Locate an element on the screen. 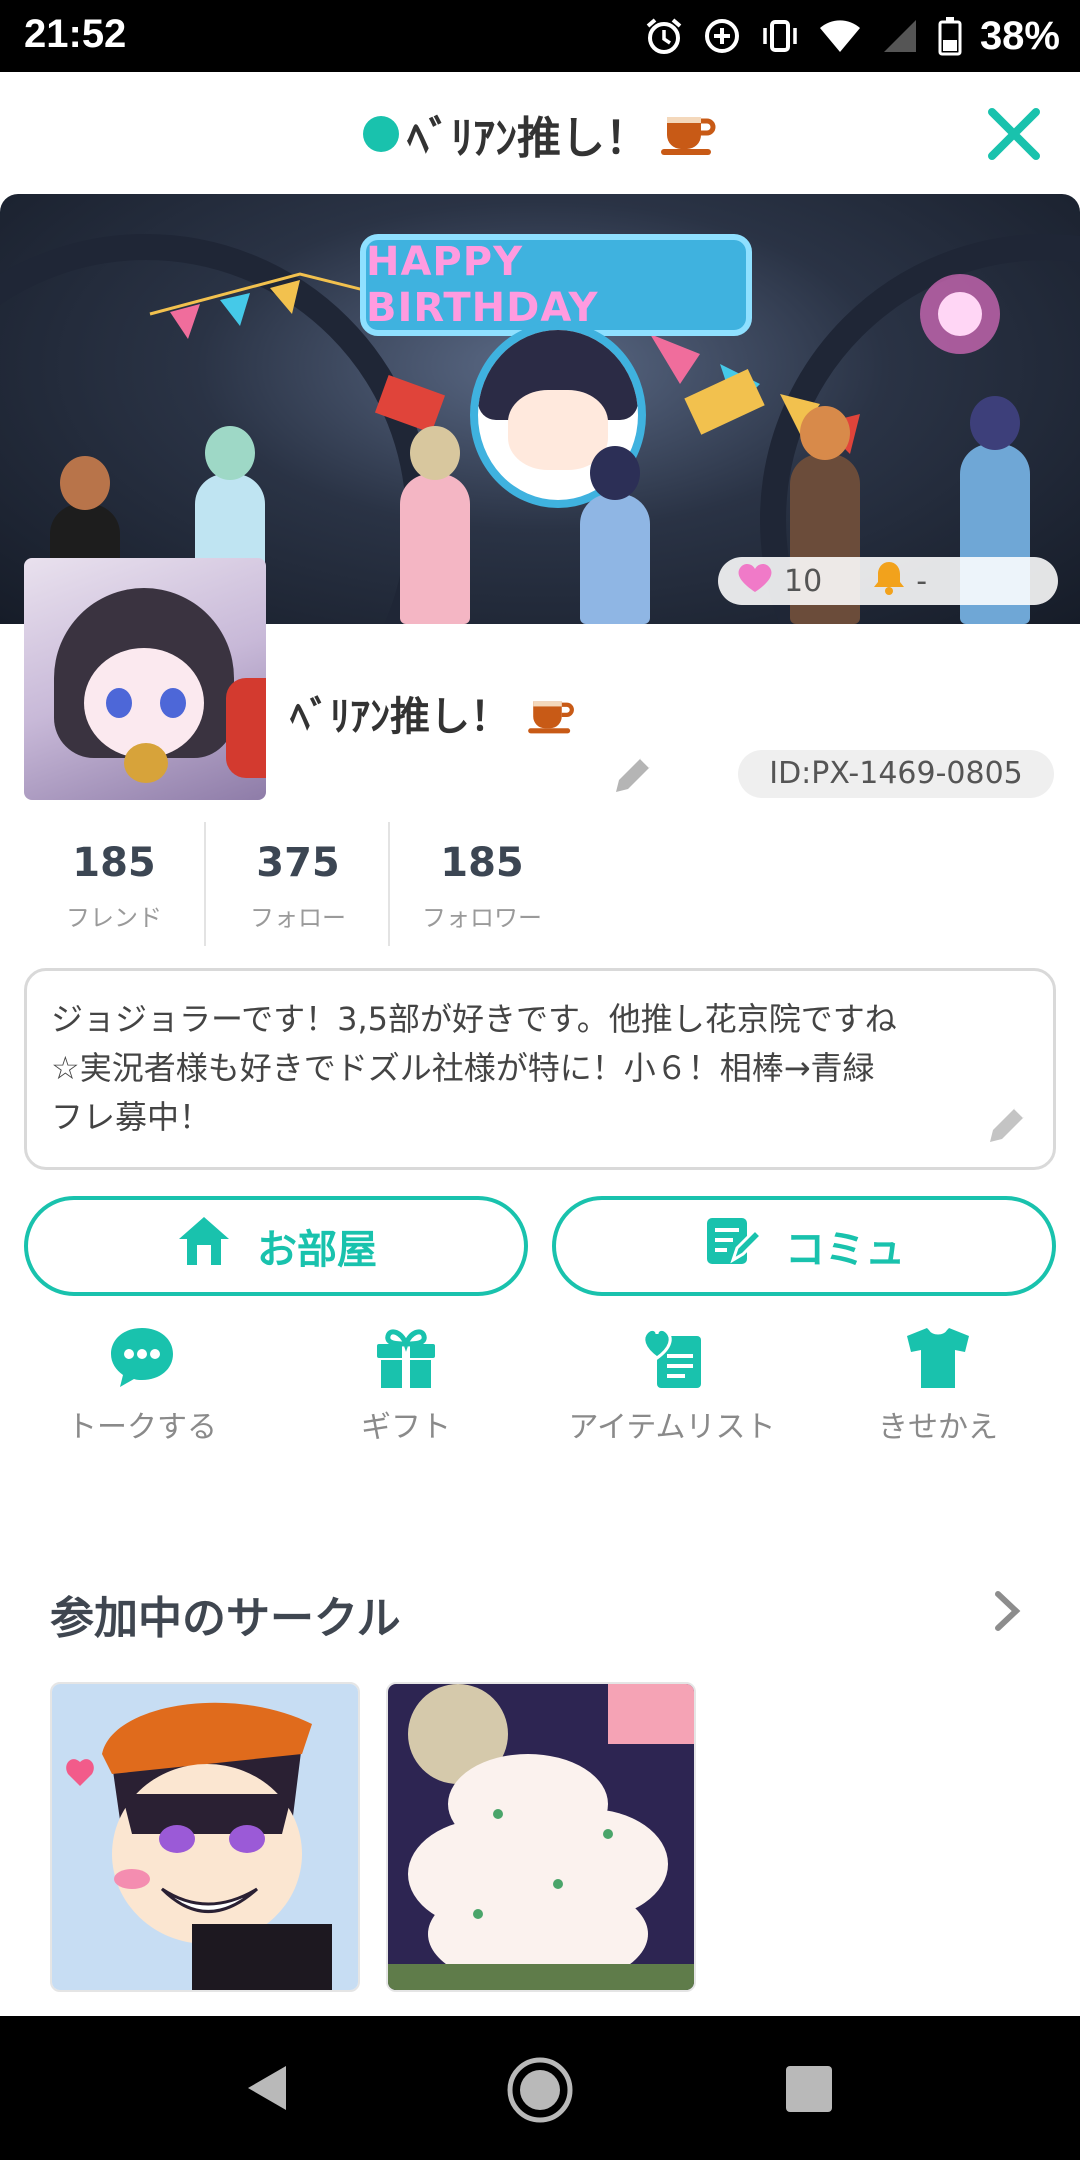 Image resolution: width=1080 pixels, height=2160 pixels. vibrate-icon is located at coordinates (780, 36).